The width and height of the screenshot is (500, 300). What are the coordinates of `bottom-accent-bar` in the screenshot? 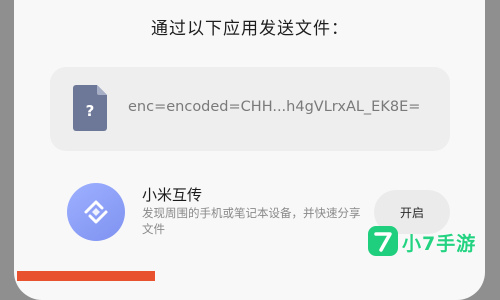 It's located at (86, 276).